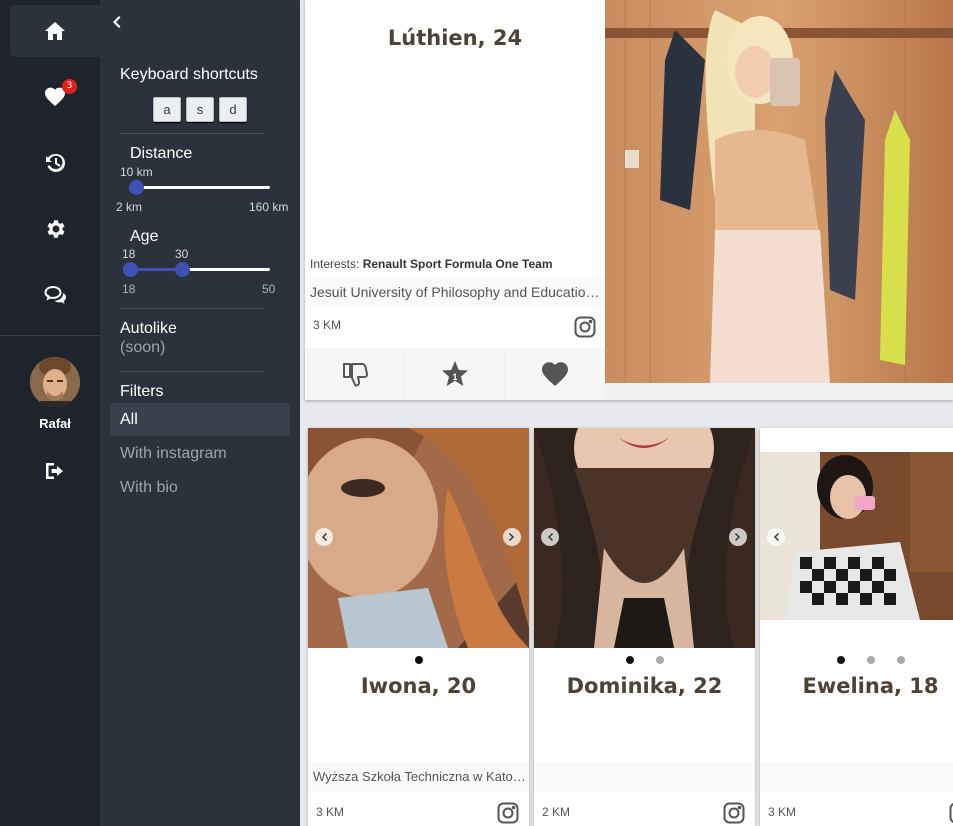 Image resolution: width=953 pixels, height=826 pixels. I want to click on home-button, so click(55, 31).